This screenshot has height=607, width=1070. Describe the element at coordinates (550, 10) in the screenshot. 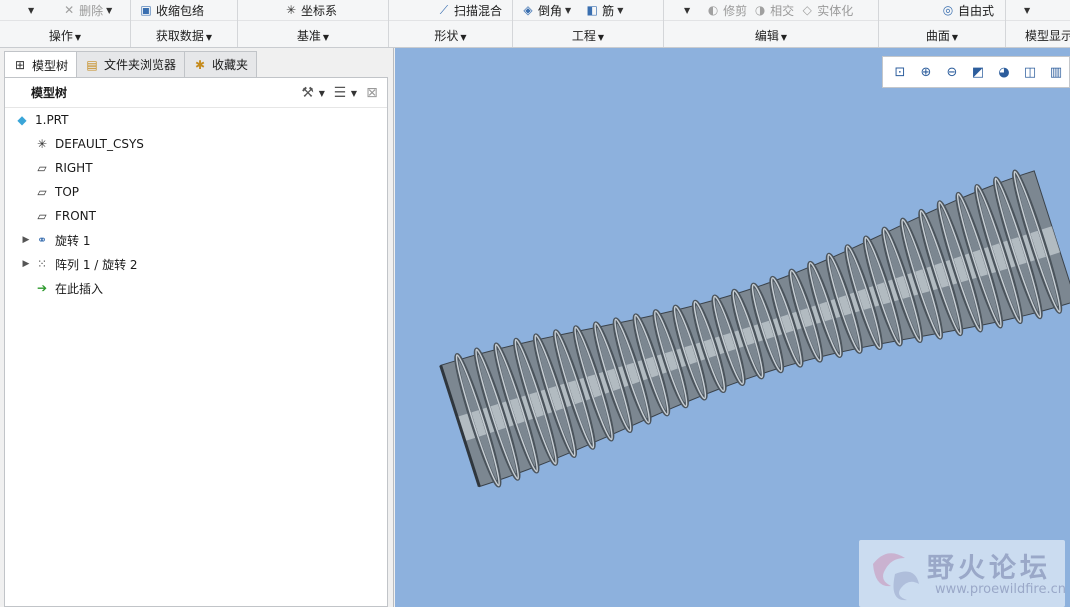

I see `chamfer-label: 倒角` at that location.